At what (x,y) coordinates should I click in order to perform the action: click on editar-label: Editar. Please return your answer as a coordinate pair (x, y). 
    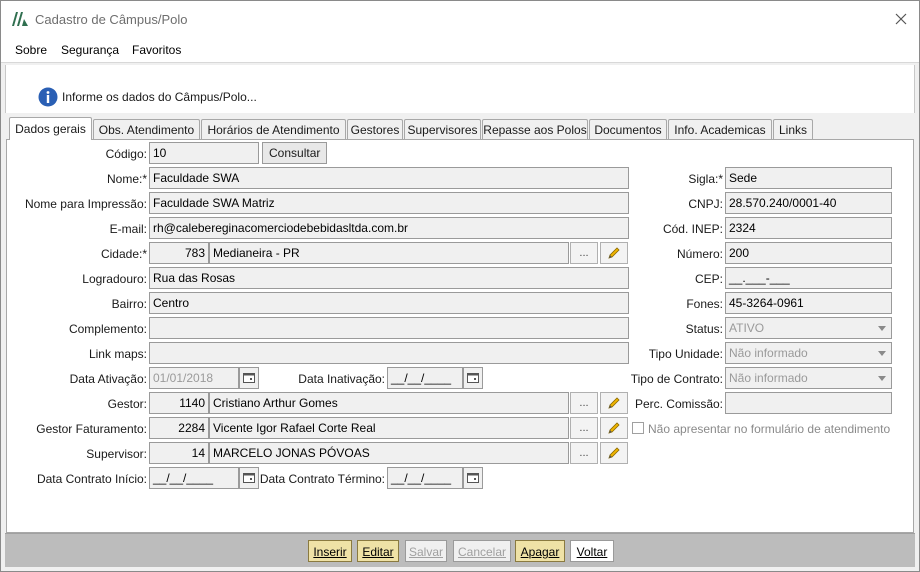
    Looking at the image, I should click on (378, 552).